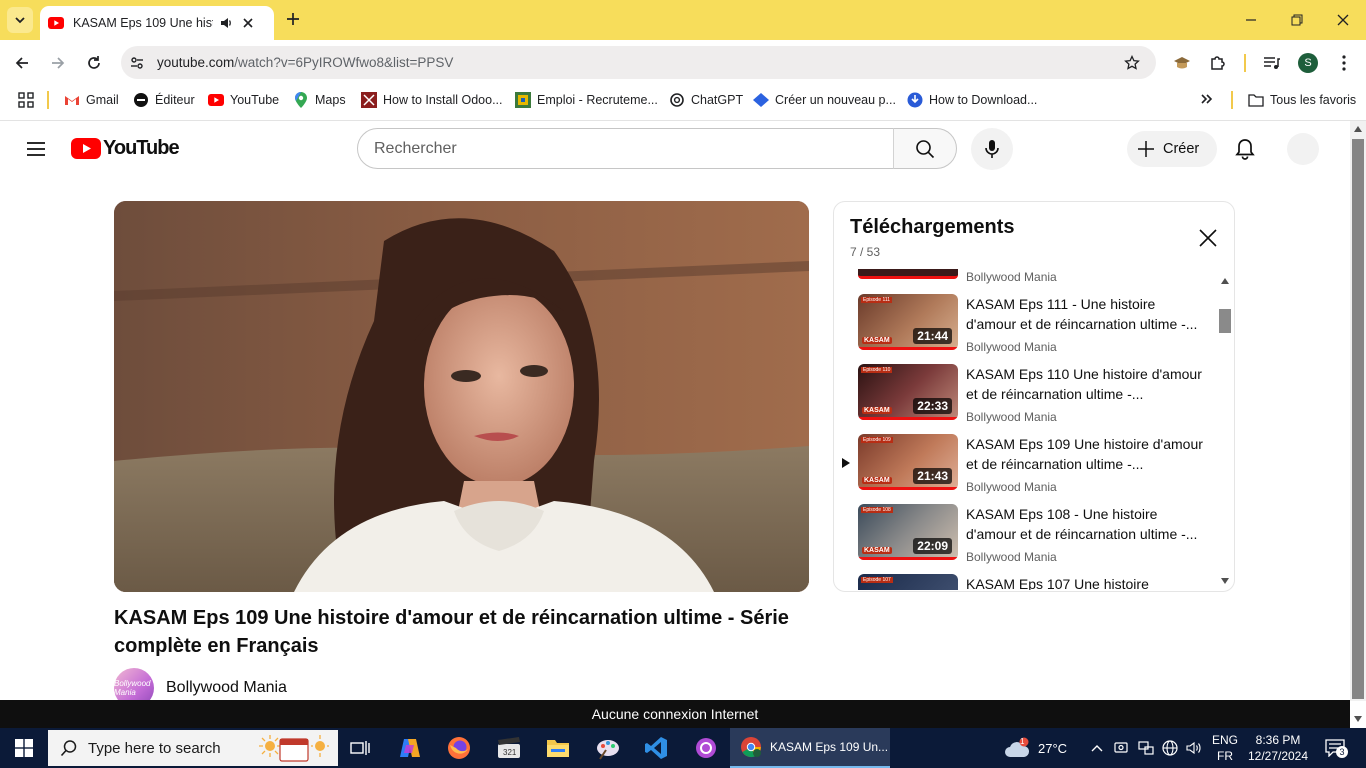  Describe the element at coordinates (193, 748) in the screenshot. I see `taskbar-search-box: Type here to search` at that location.